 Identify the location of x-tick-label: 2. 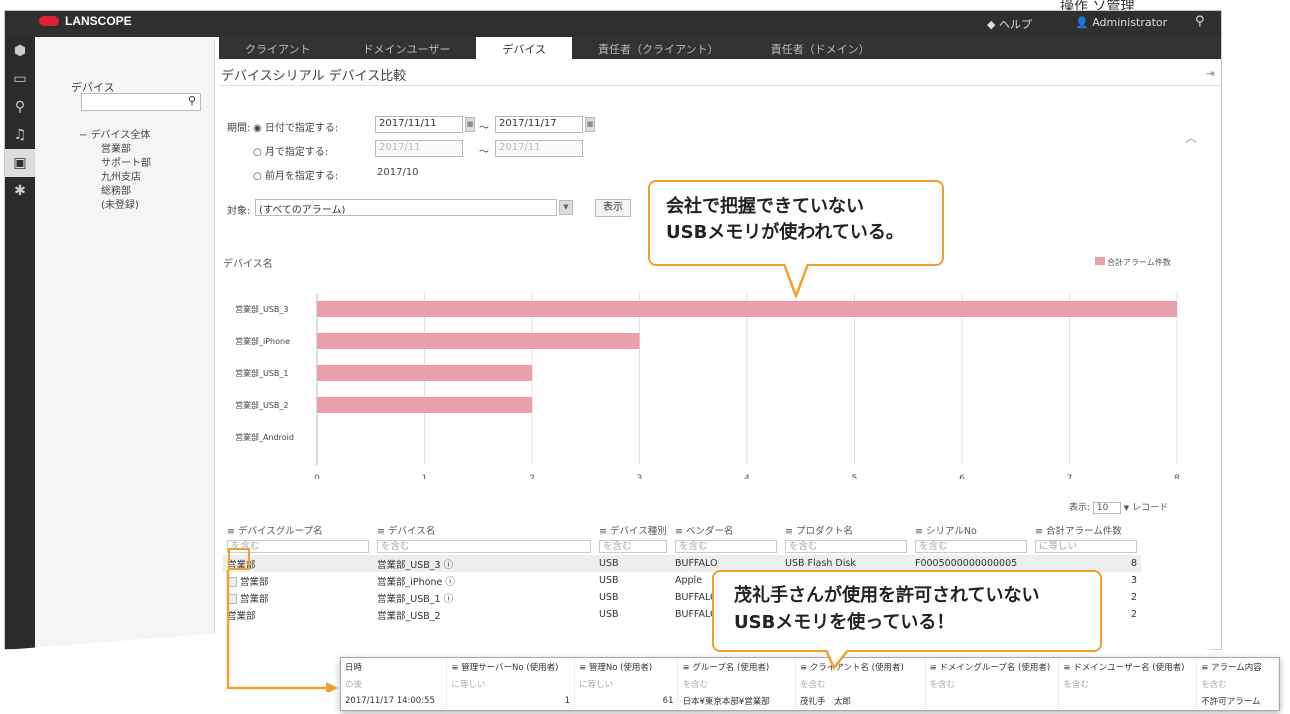
(532, 476).